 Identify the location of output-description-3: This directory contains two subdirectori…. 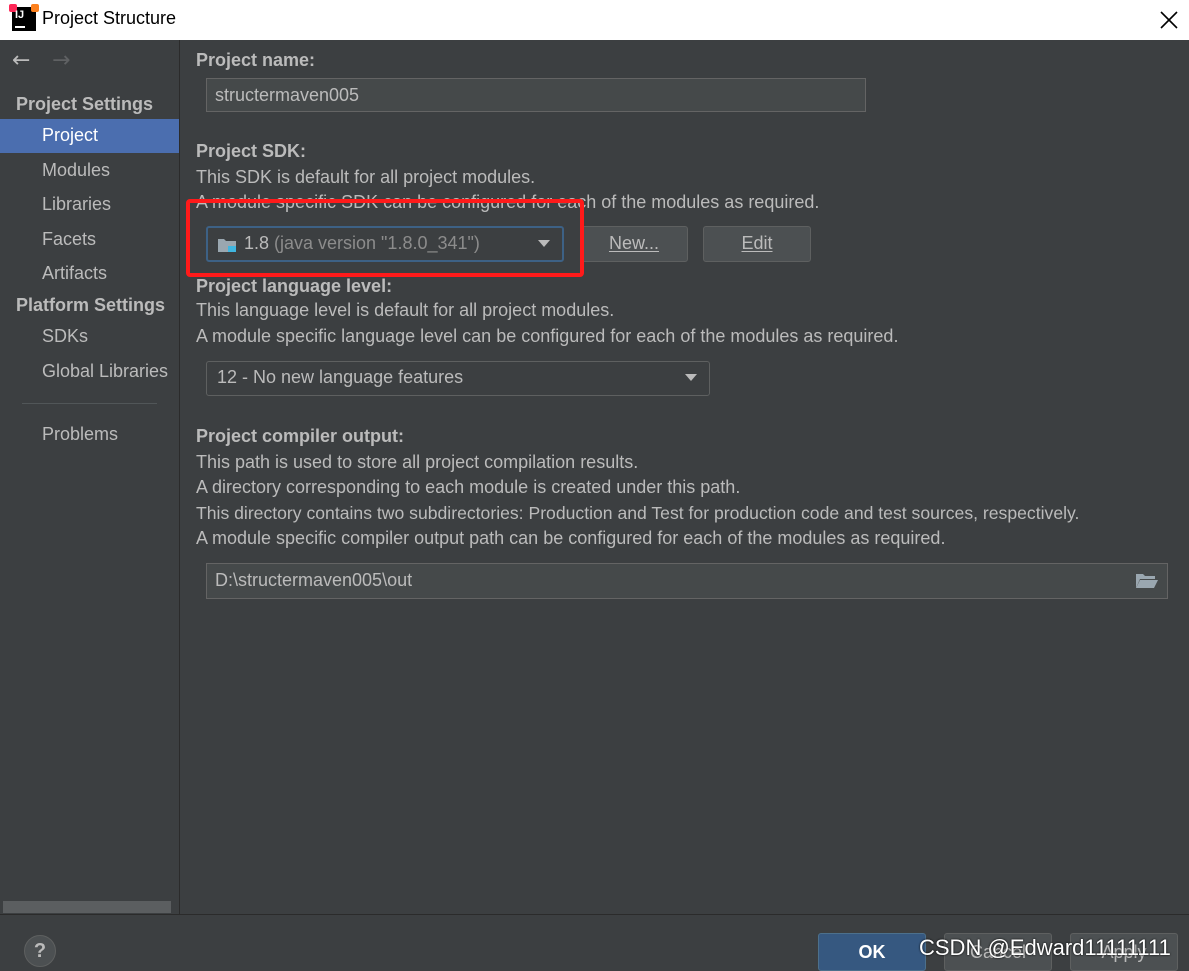
(638, 513).